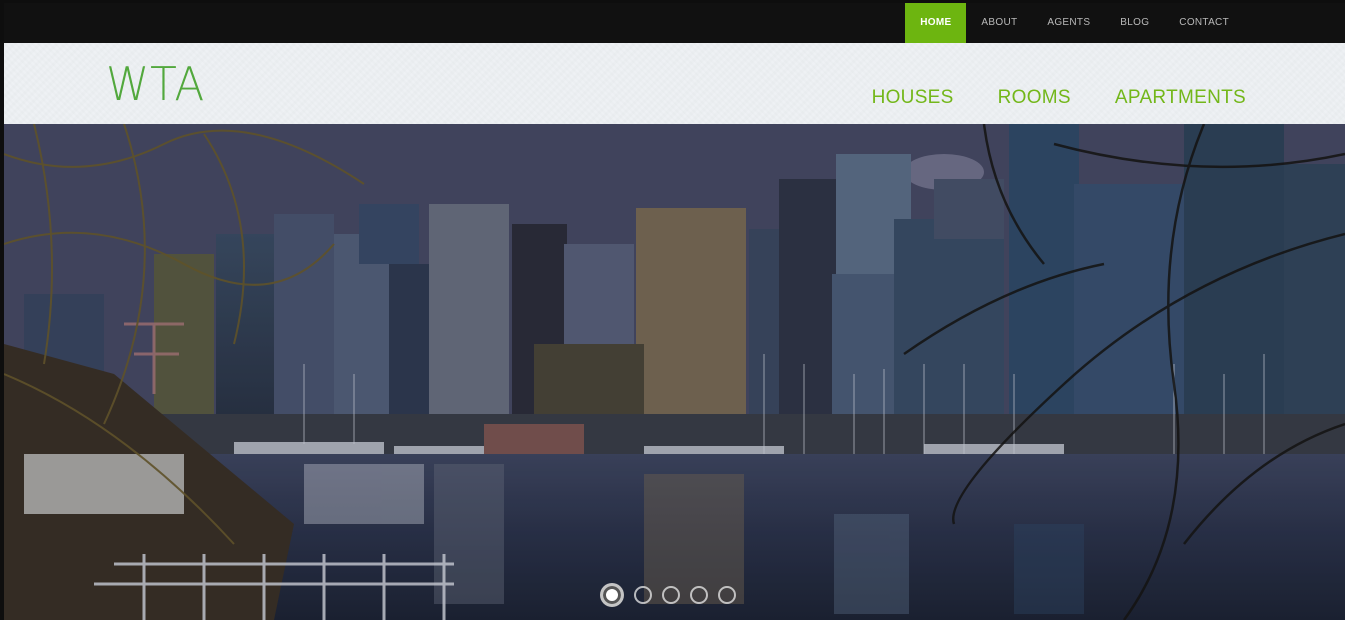 Image resolution: width=1345 pixels, height=620 pixels. What do you see at coordinates (1068, 23) in the screenshot?
I see `top-nav-agents: AGENTS` at bounding box center [1068, 23].